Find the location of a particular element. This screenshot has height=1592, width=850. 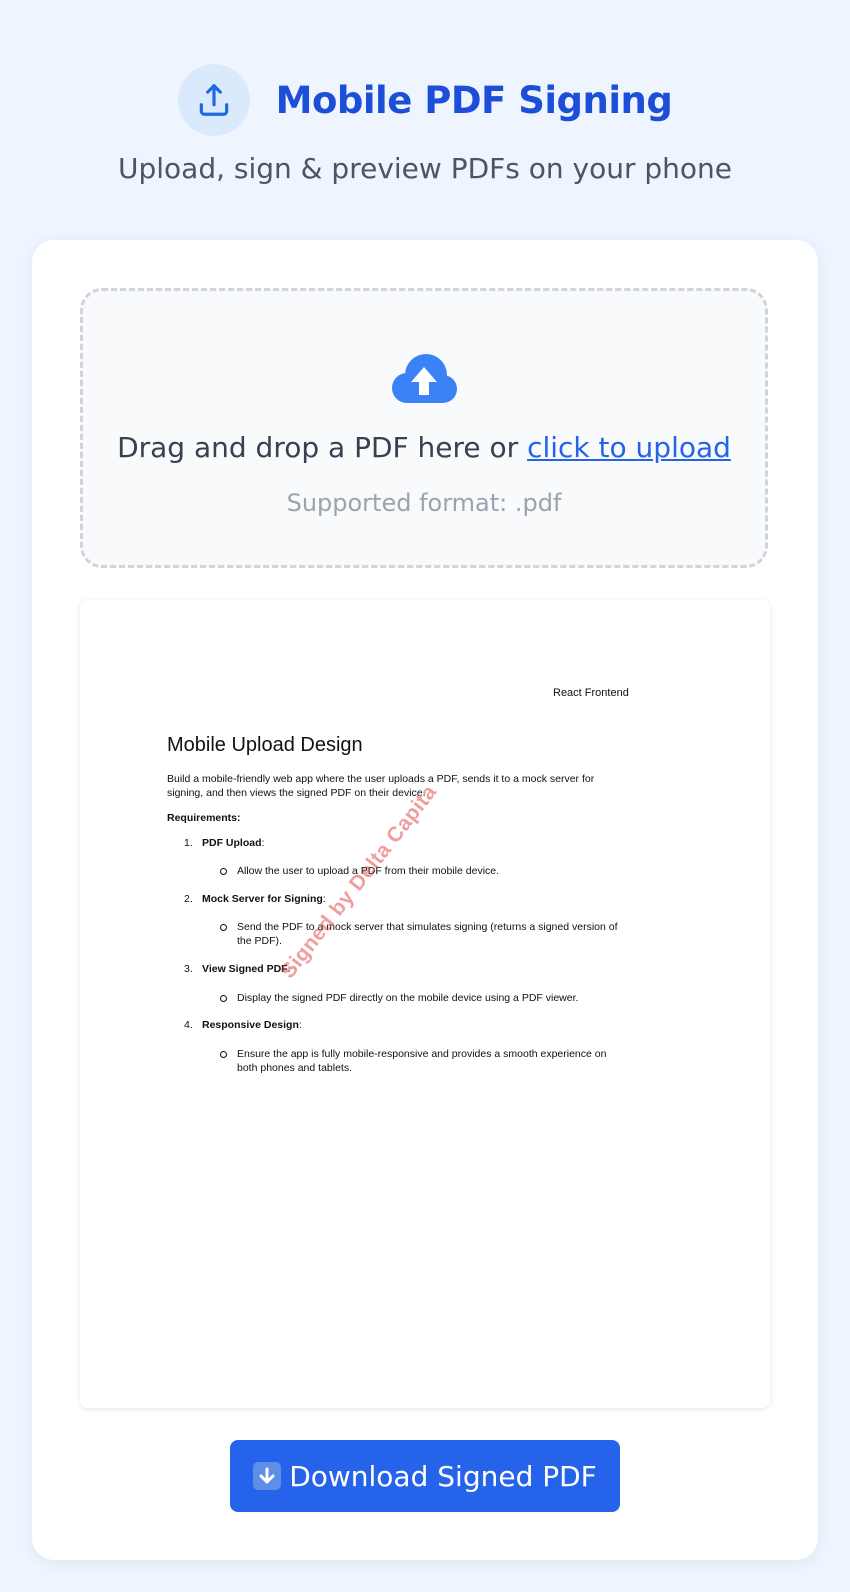

logo-badge is located at coordinates (213, 100).